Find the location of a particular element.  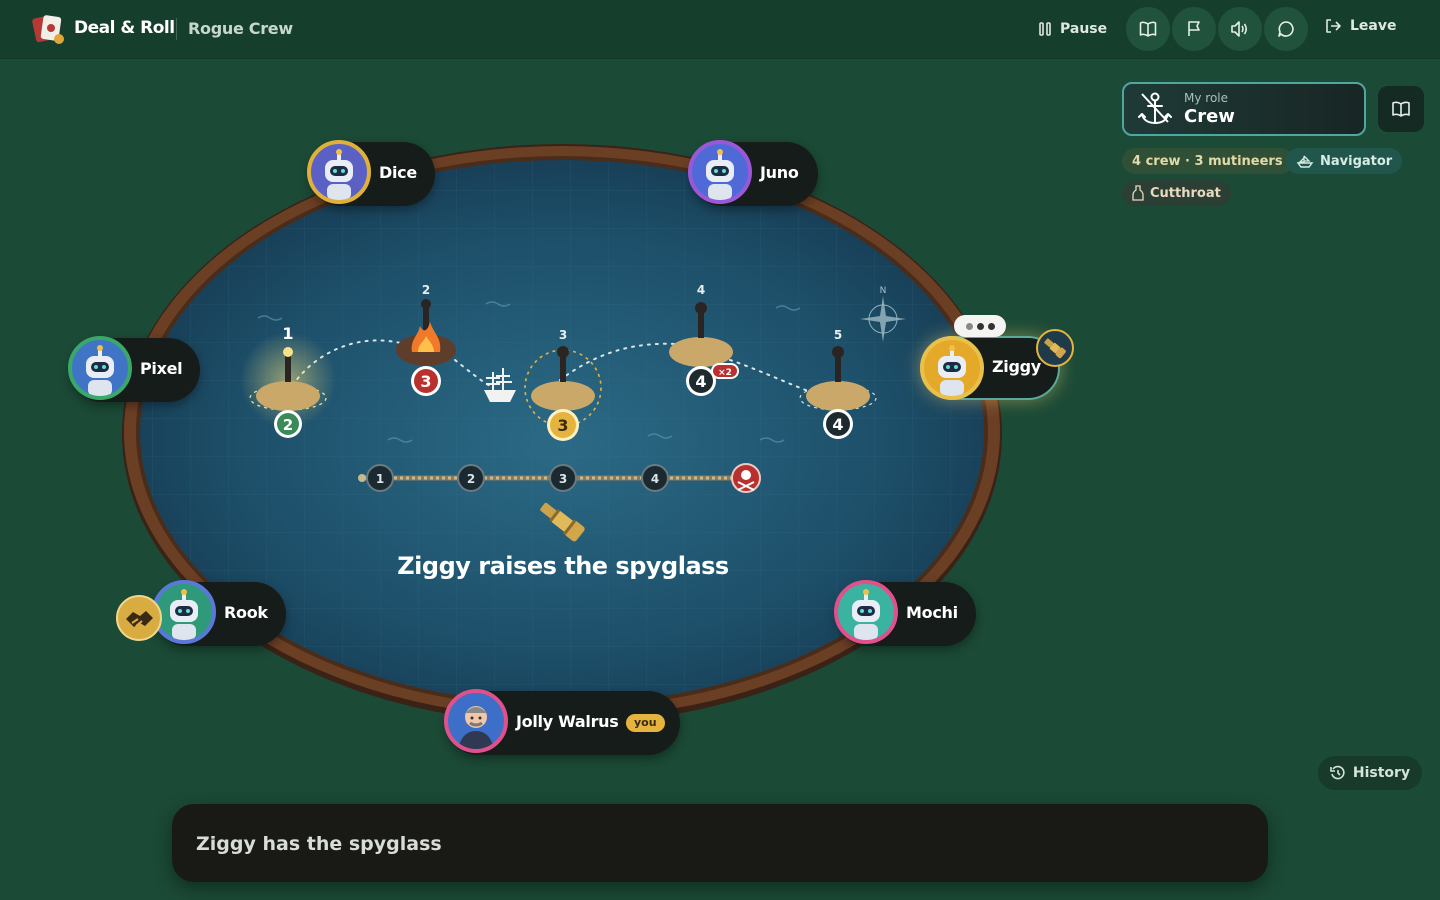

cutthroat-label: Cutthroat is located at coordinates (1185, 193).